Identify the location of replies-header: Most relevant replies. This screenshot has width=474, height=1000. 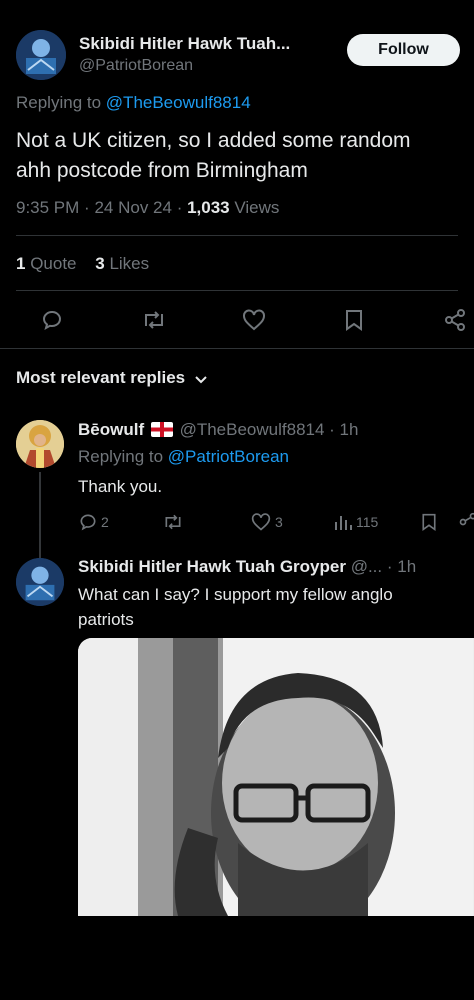
(101, 377).